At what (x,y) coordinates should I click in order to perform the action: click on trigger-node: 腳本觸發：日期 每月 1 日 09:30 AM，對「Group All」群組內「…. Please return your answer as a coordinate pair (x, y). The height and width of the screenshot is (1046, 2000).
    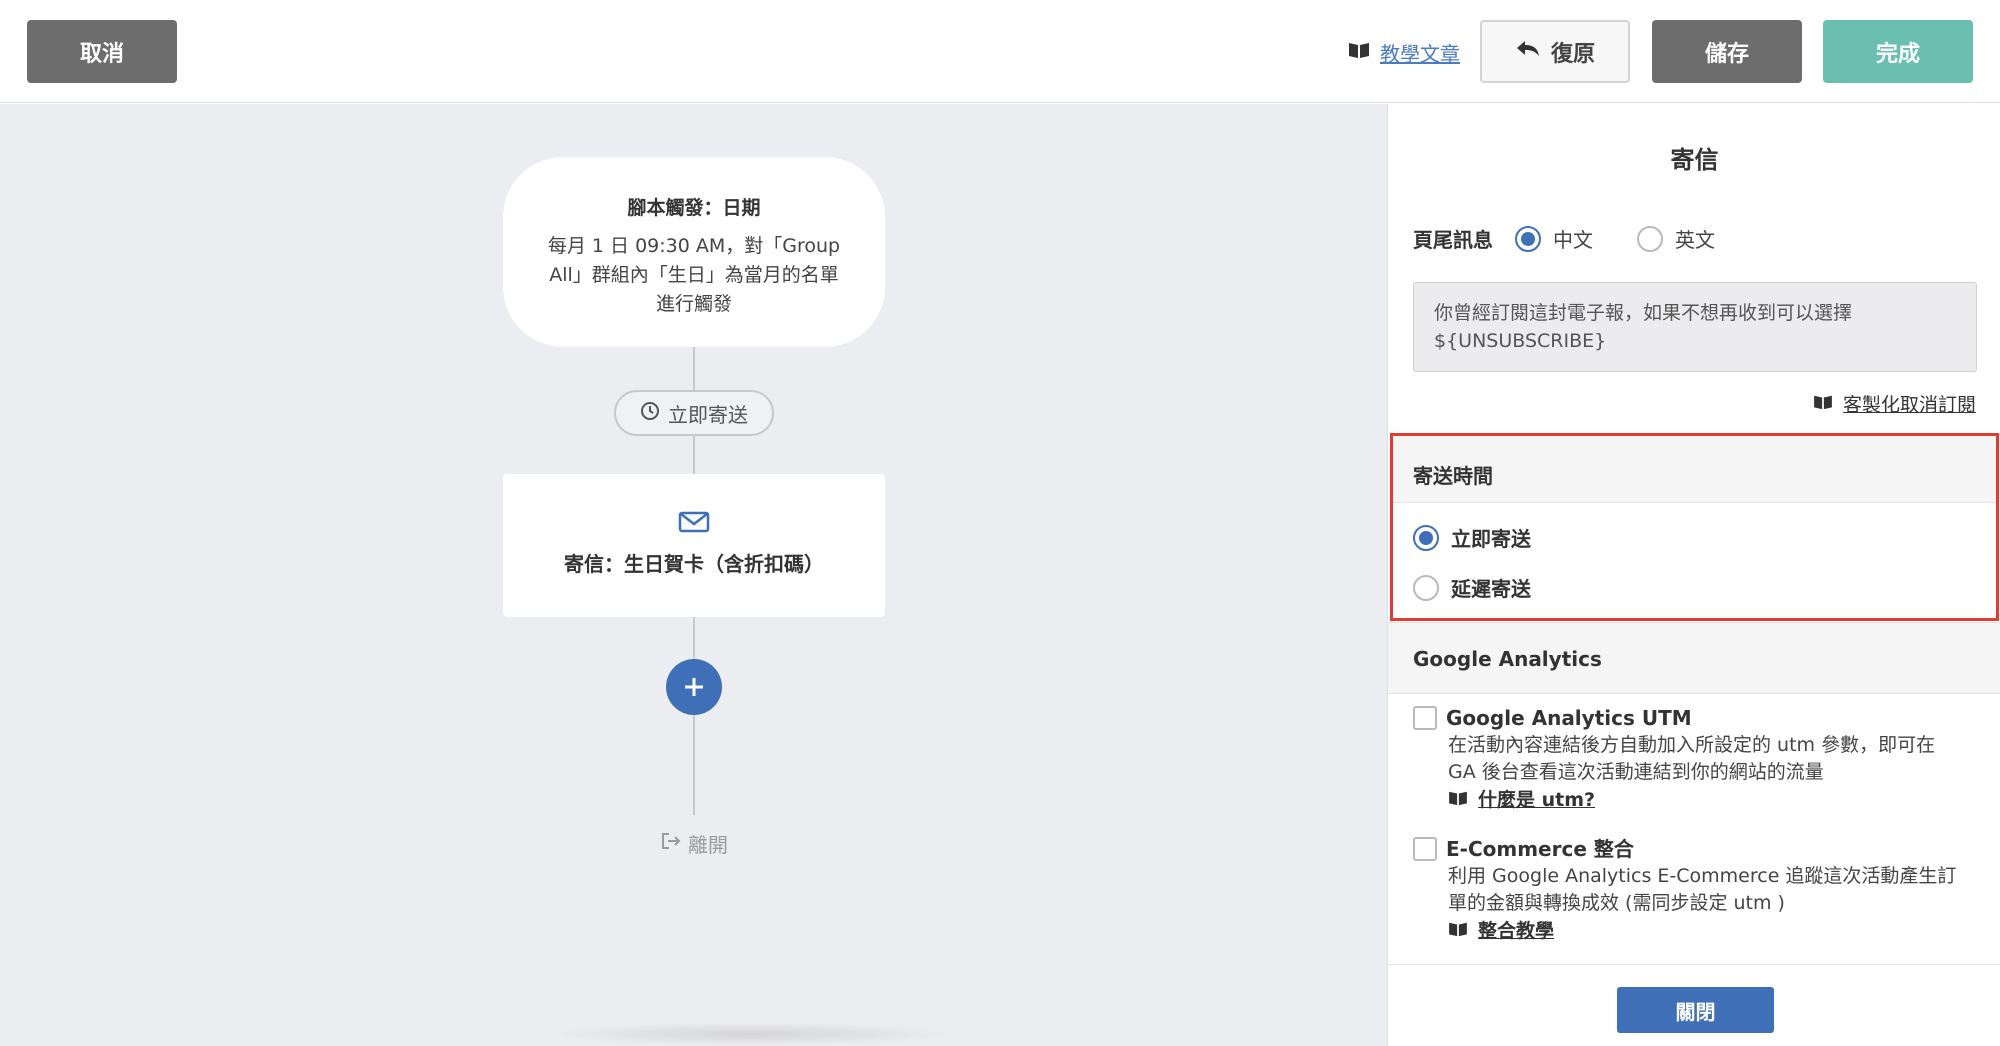
    Looking at the image, I should click on (694, 252).